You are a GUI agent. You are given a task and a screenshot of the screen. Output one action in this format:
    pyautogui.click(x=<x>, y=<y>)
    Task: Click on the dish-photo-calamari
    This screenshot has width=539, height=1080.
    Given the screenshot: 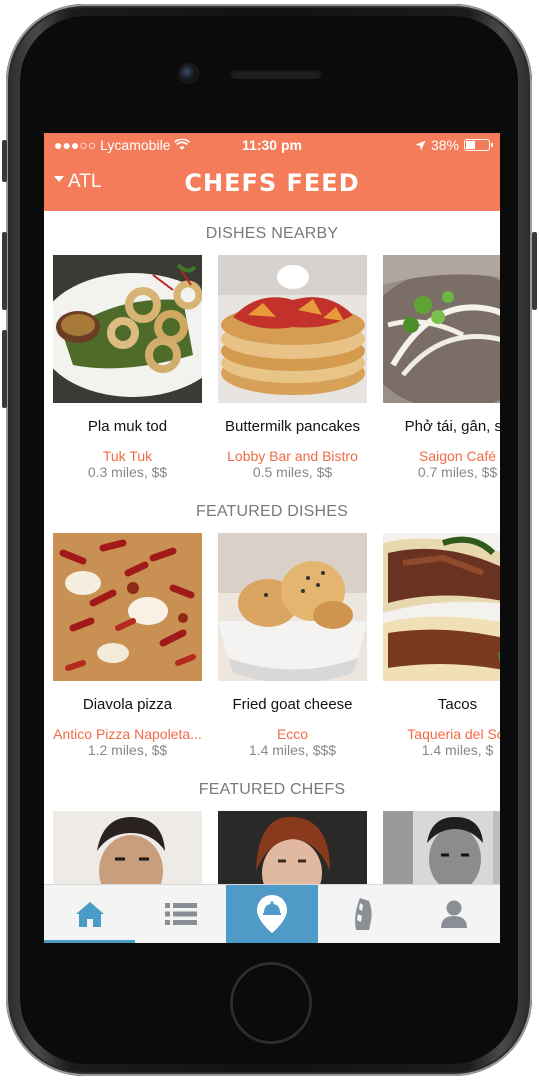 What is the action you would take?
    pyautogui.click(x=127, y=329)
    